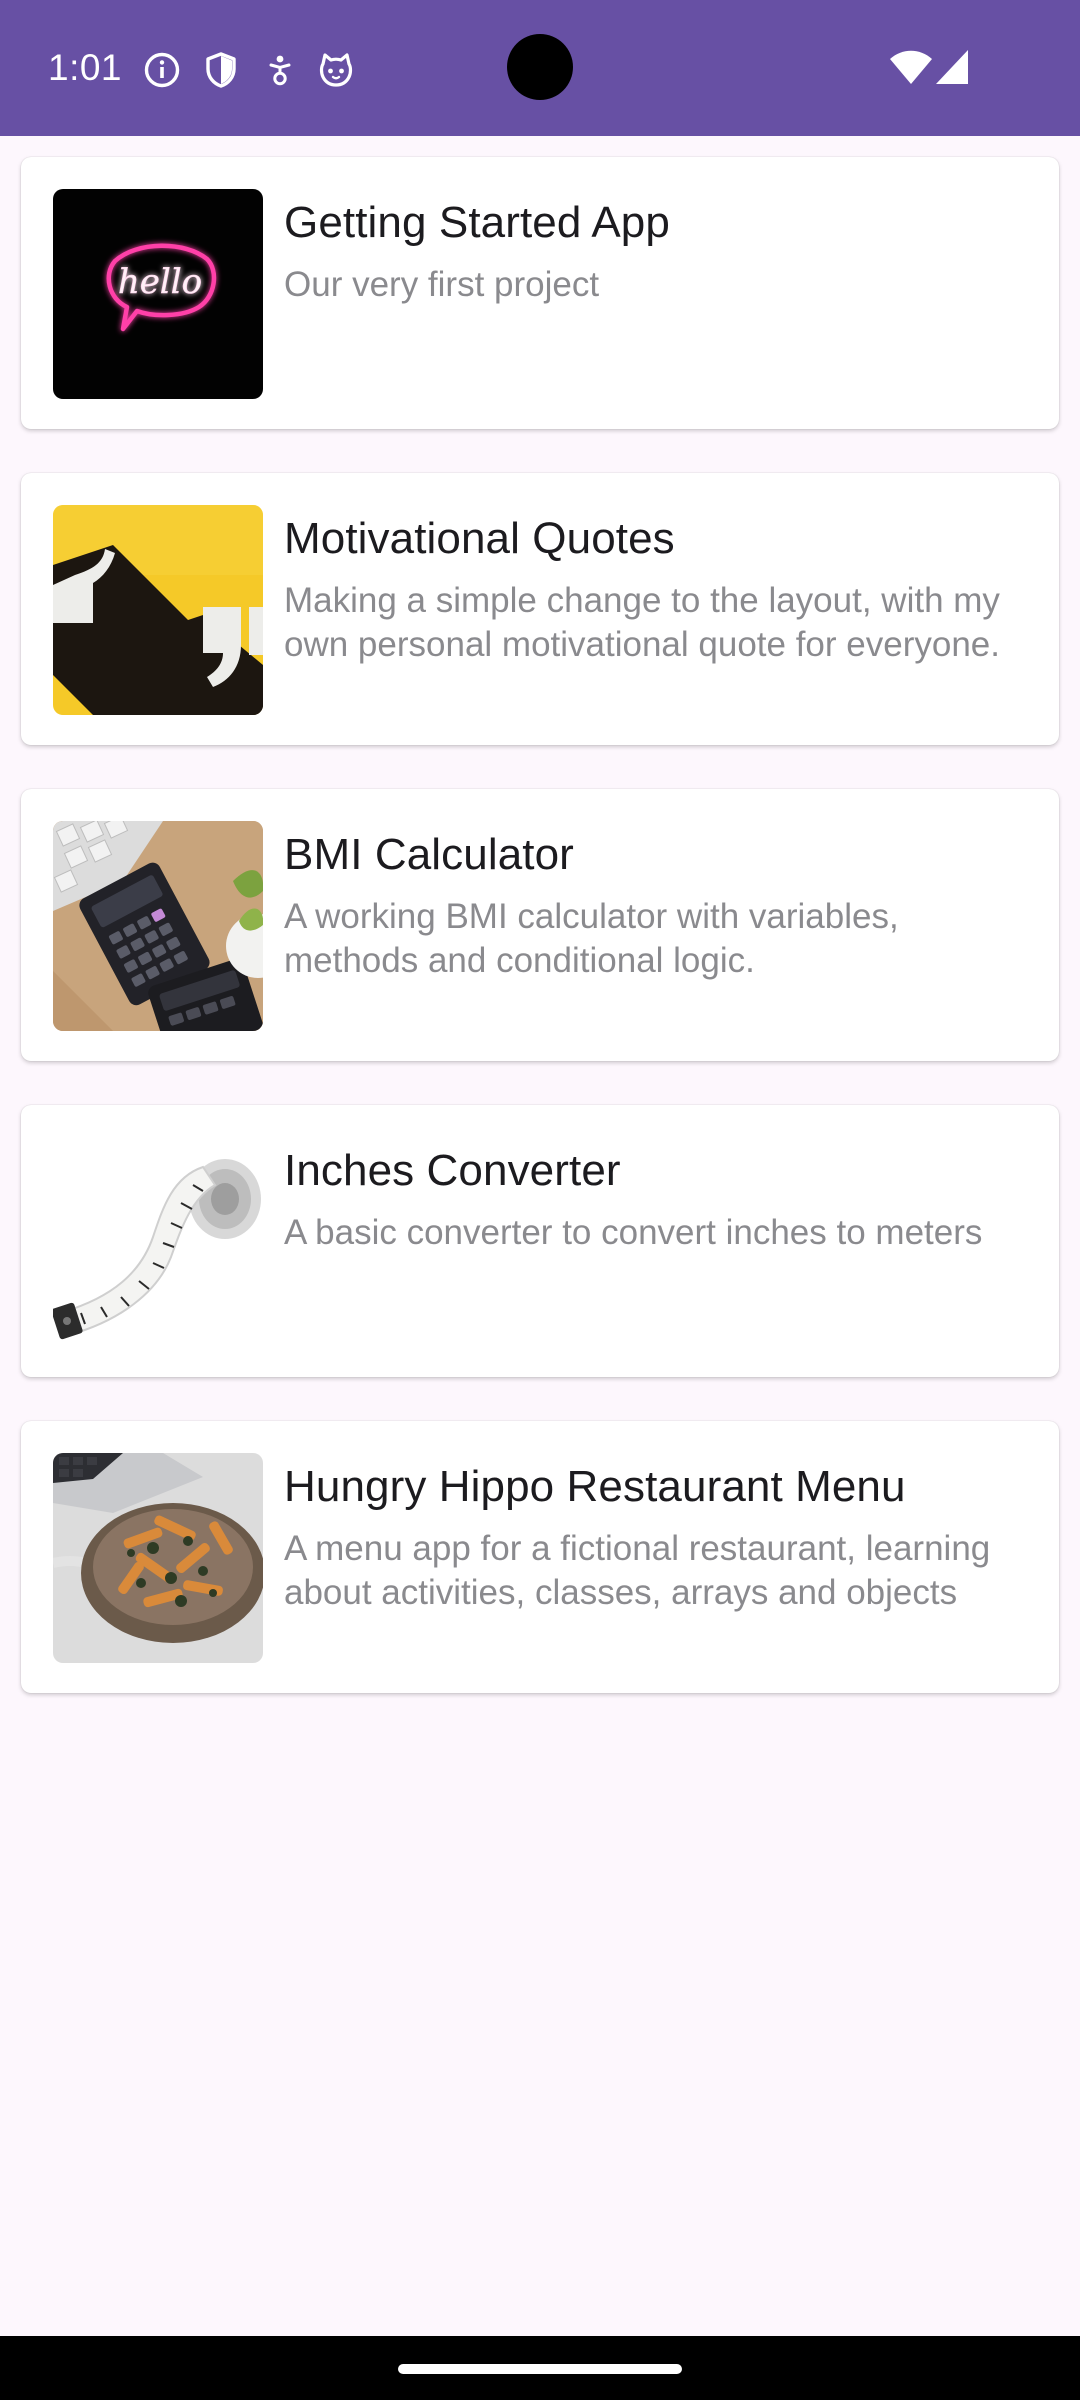 This screenshot has width=1080, height=2400. Describe the element at coordinates (952, 67) in the screenshot. I see `cell-signal-icon` at that location.